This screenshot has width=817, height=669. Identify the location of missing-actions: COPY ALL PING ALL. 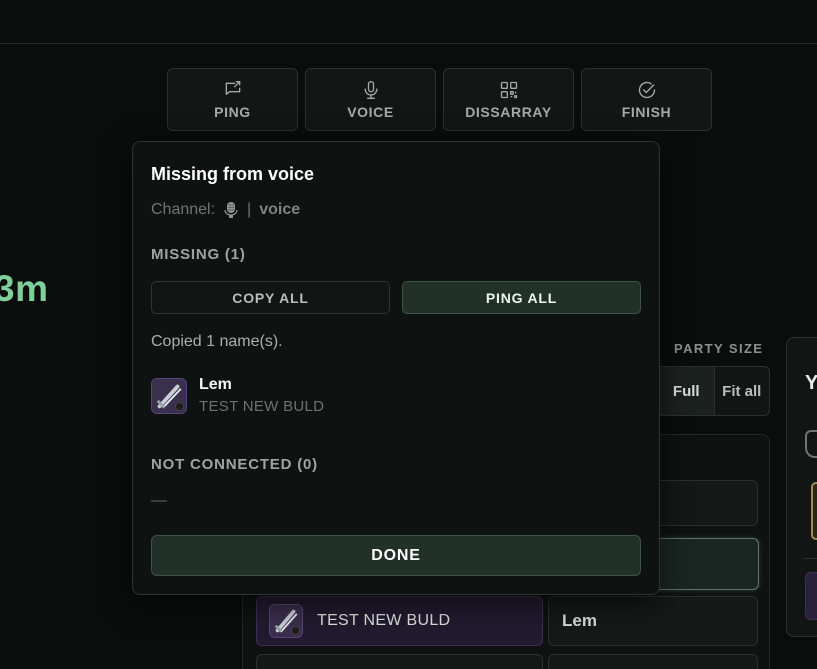
(396, 297).